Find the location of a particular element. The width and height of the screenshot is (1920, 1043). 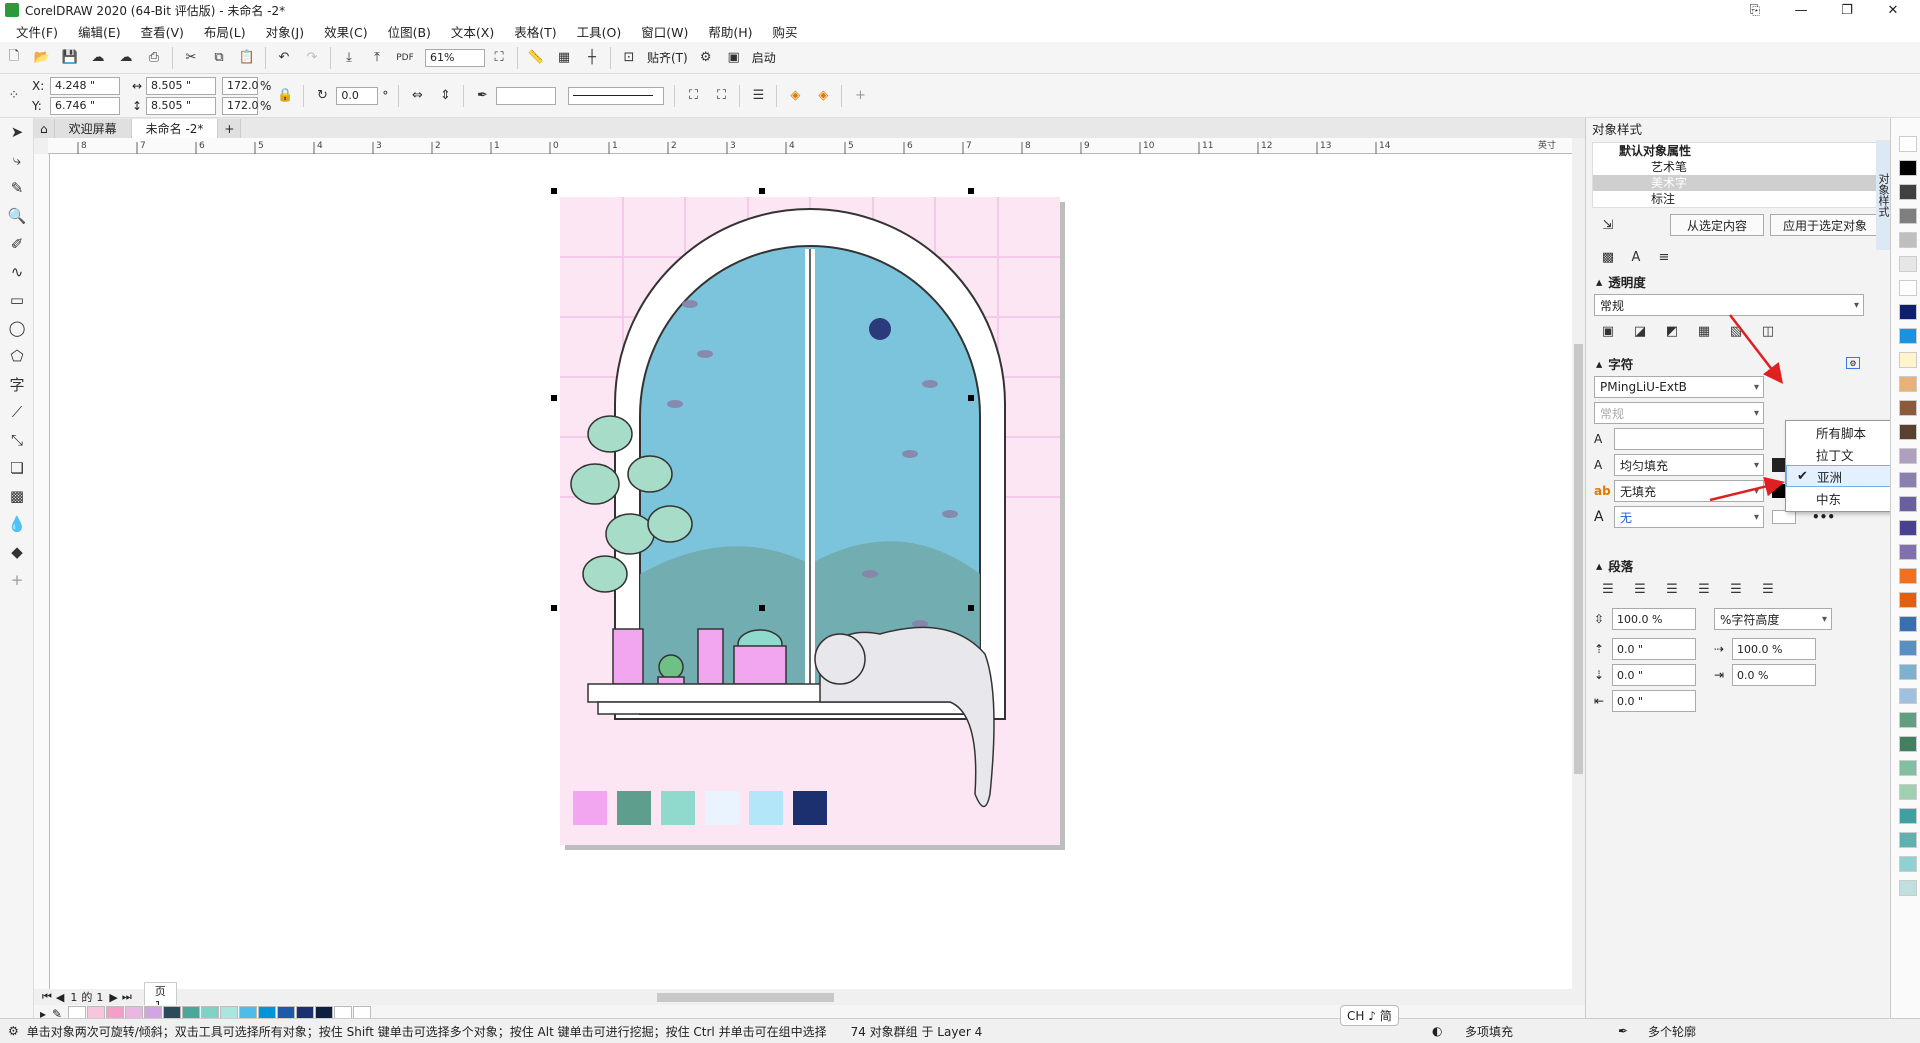

menu-effects: 效果(C) is located at coordinates (345, 31).